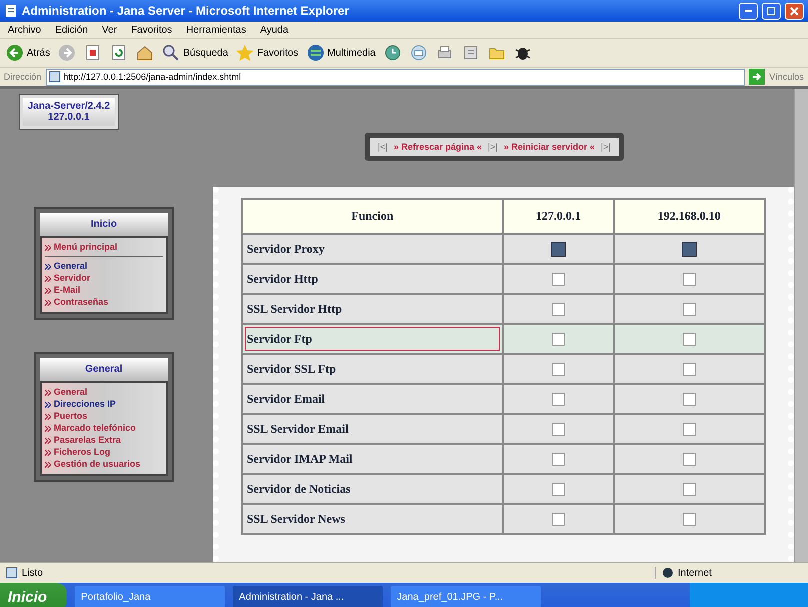 The height and width of the screenshot is (607, 808). Describe the element at coordinates (757, 77) in the screenshot. I see `go-icon` at that location.